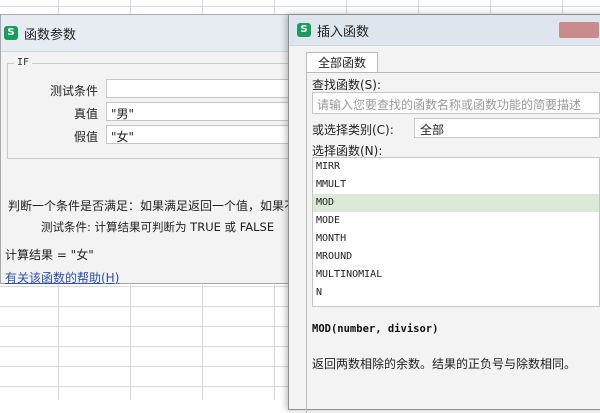  Describe the element at coordinates (456, 203) in the screenshot. I see `list-item-selected: MOD` at that location.